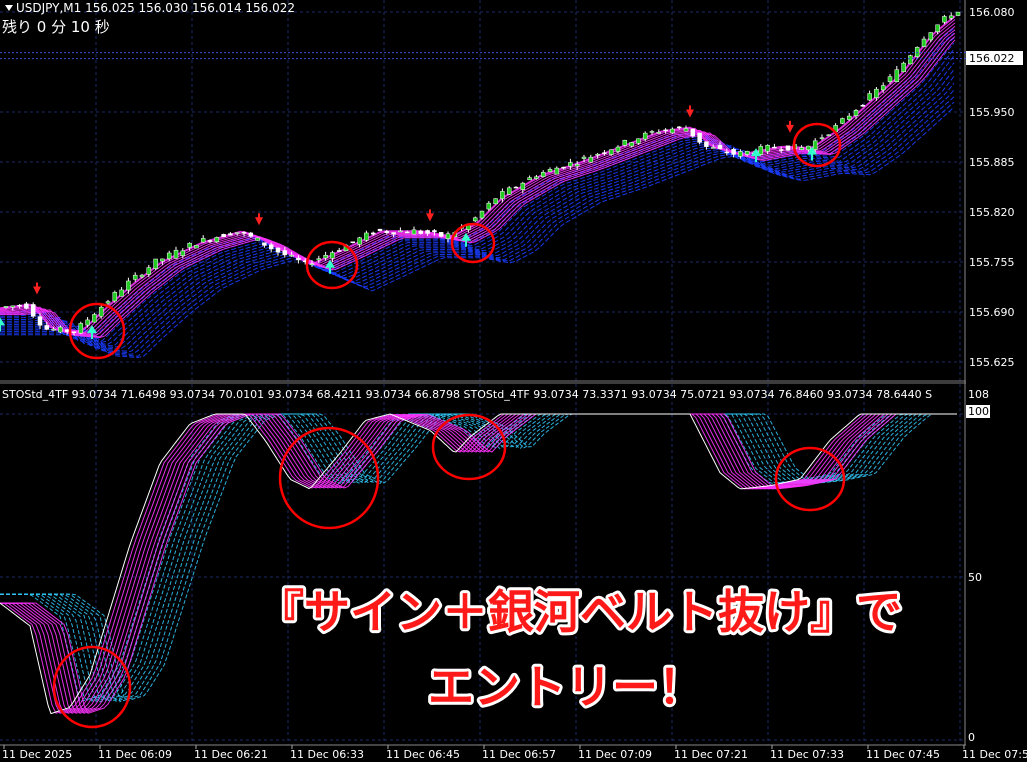 The width and height of the screenshot is (1027, 762). Describe the element at coordinates (9, 8) in the screenshot. I see `dropdown-triangle-icon` at that location.